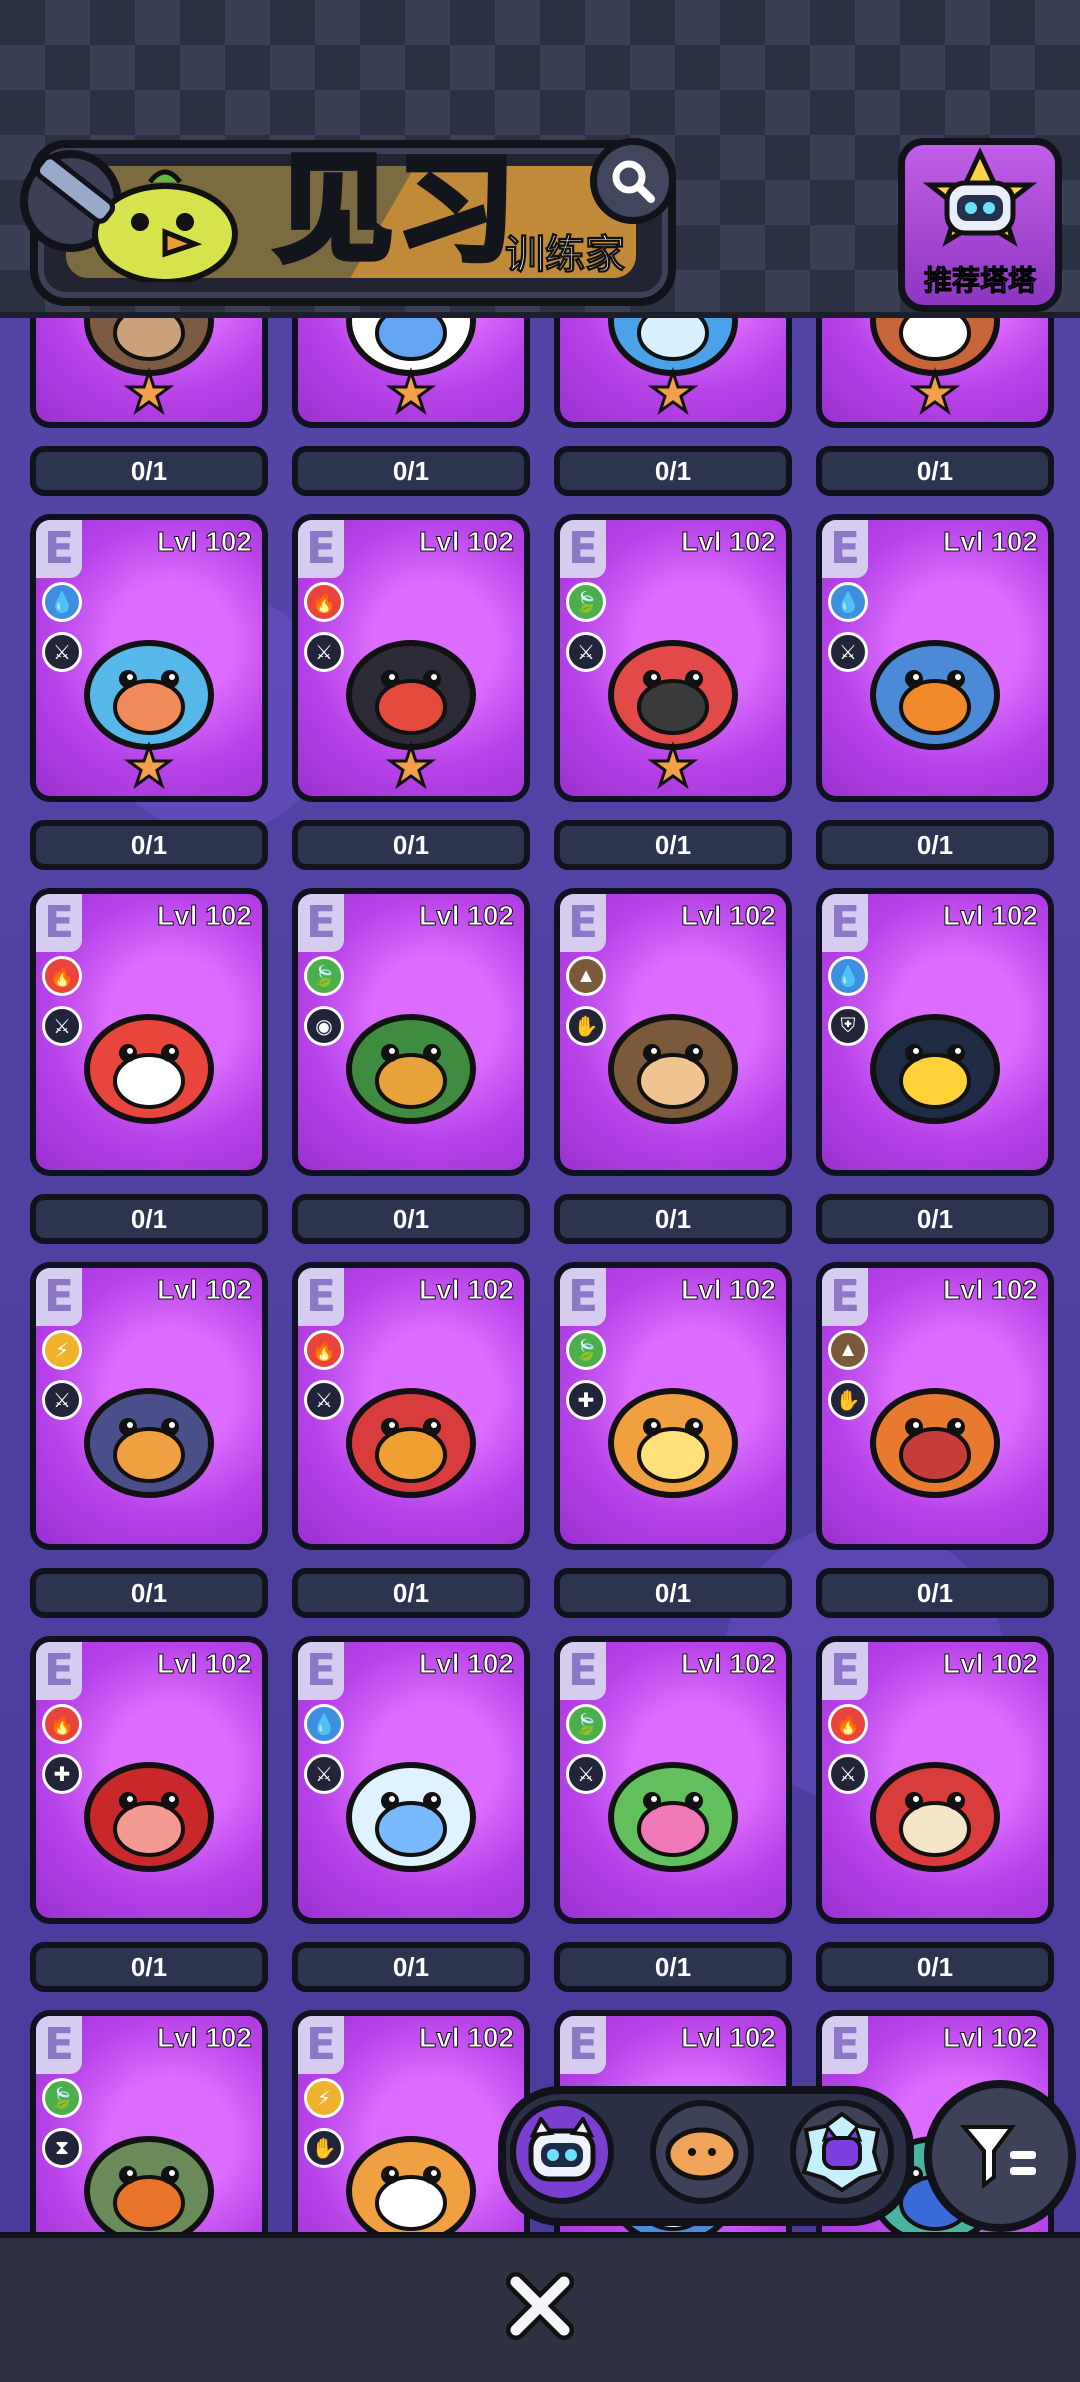 Image resolution: width=1080 pixels, height=2382 pixels. I want to click on purple-cat-filter-button, so click(842, 2152).